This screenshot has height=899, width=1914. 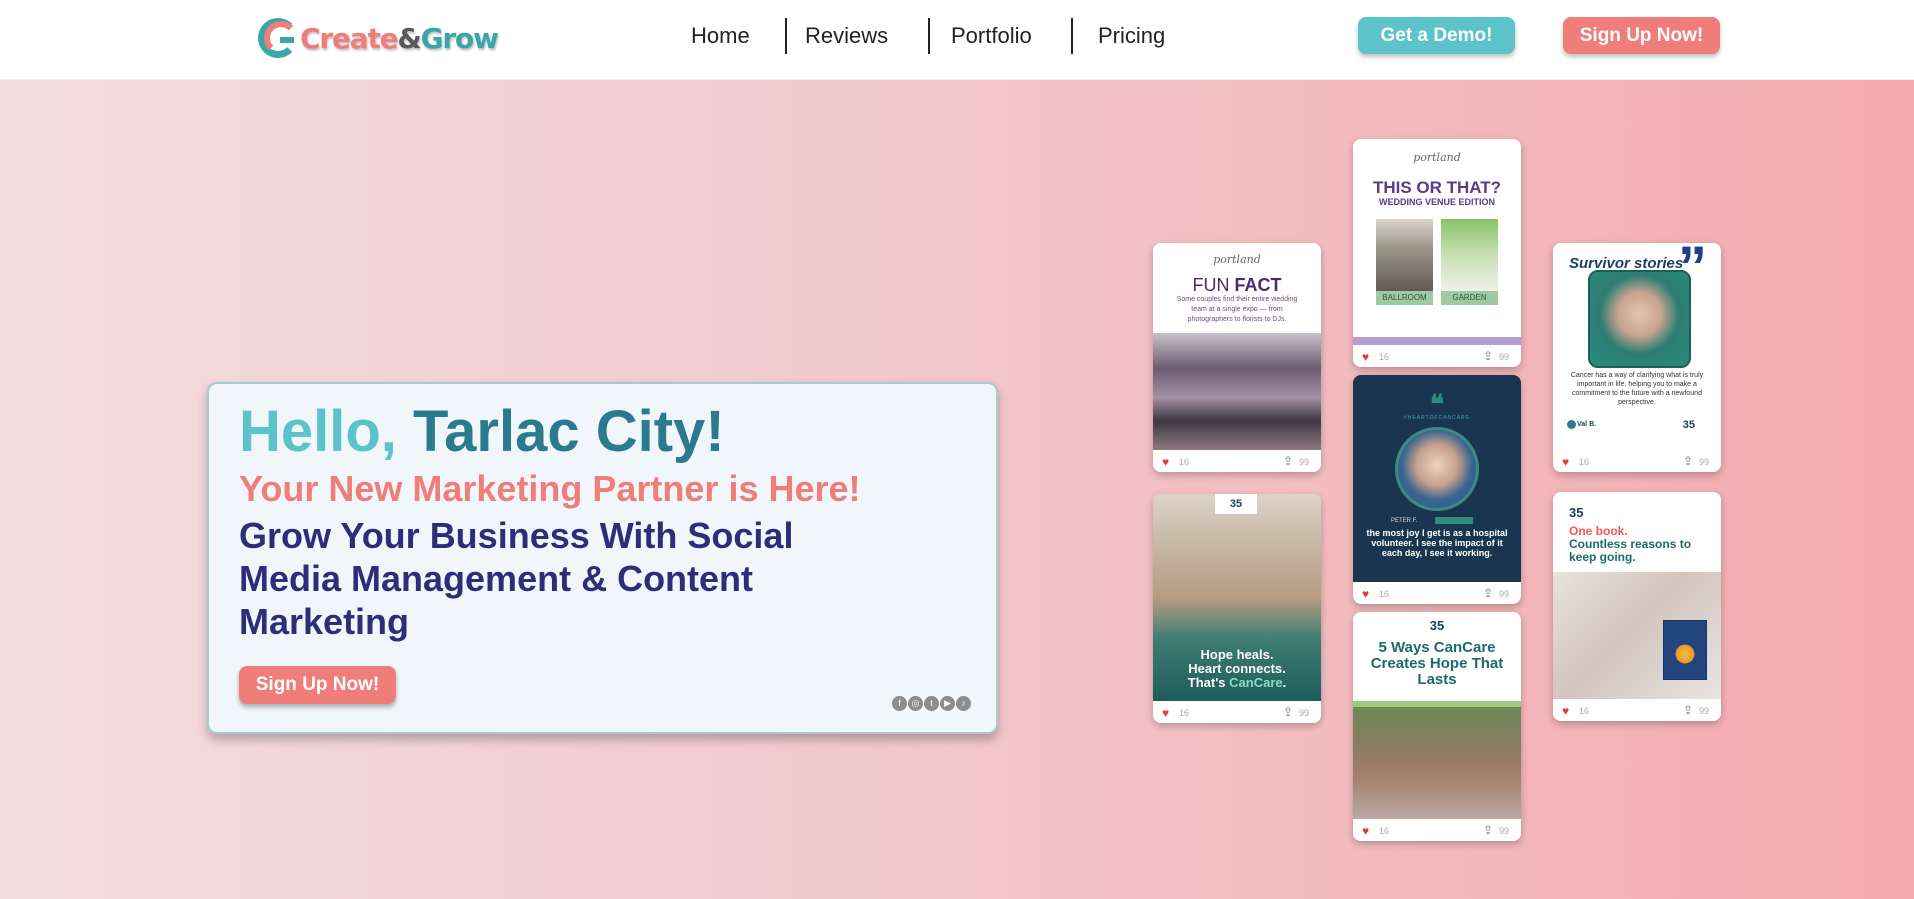 What do you see at coordinates (459, 38) in the screenshot?
I see `logo-part-grow: Grow` at bounding box center [459, 38].